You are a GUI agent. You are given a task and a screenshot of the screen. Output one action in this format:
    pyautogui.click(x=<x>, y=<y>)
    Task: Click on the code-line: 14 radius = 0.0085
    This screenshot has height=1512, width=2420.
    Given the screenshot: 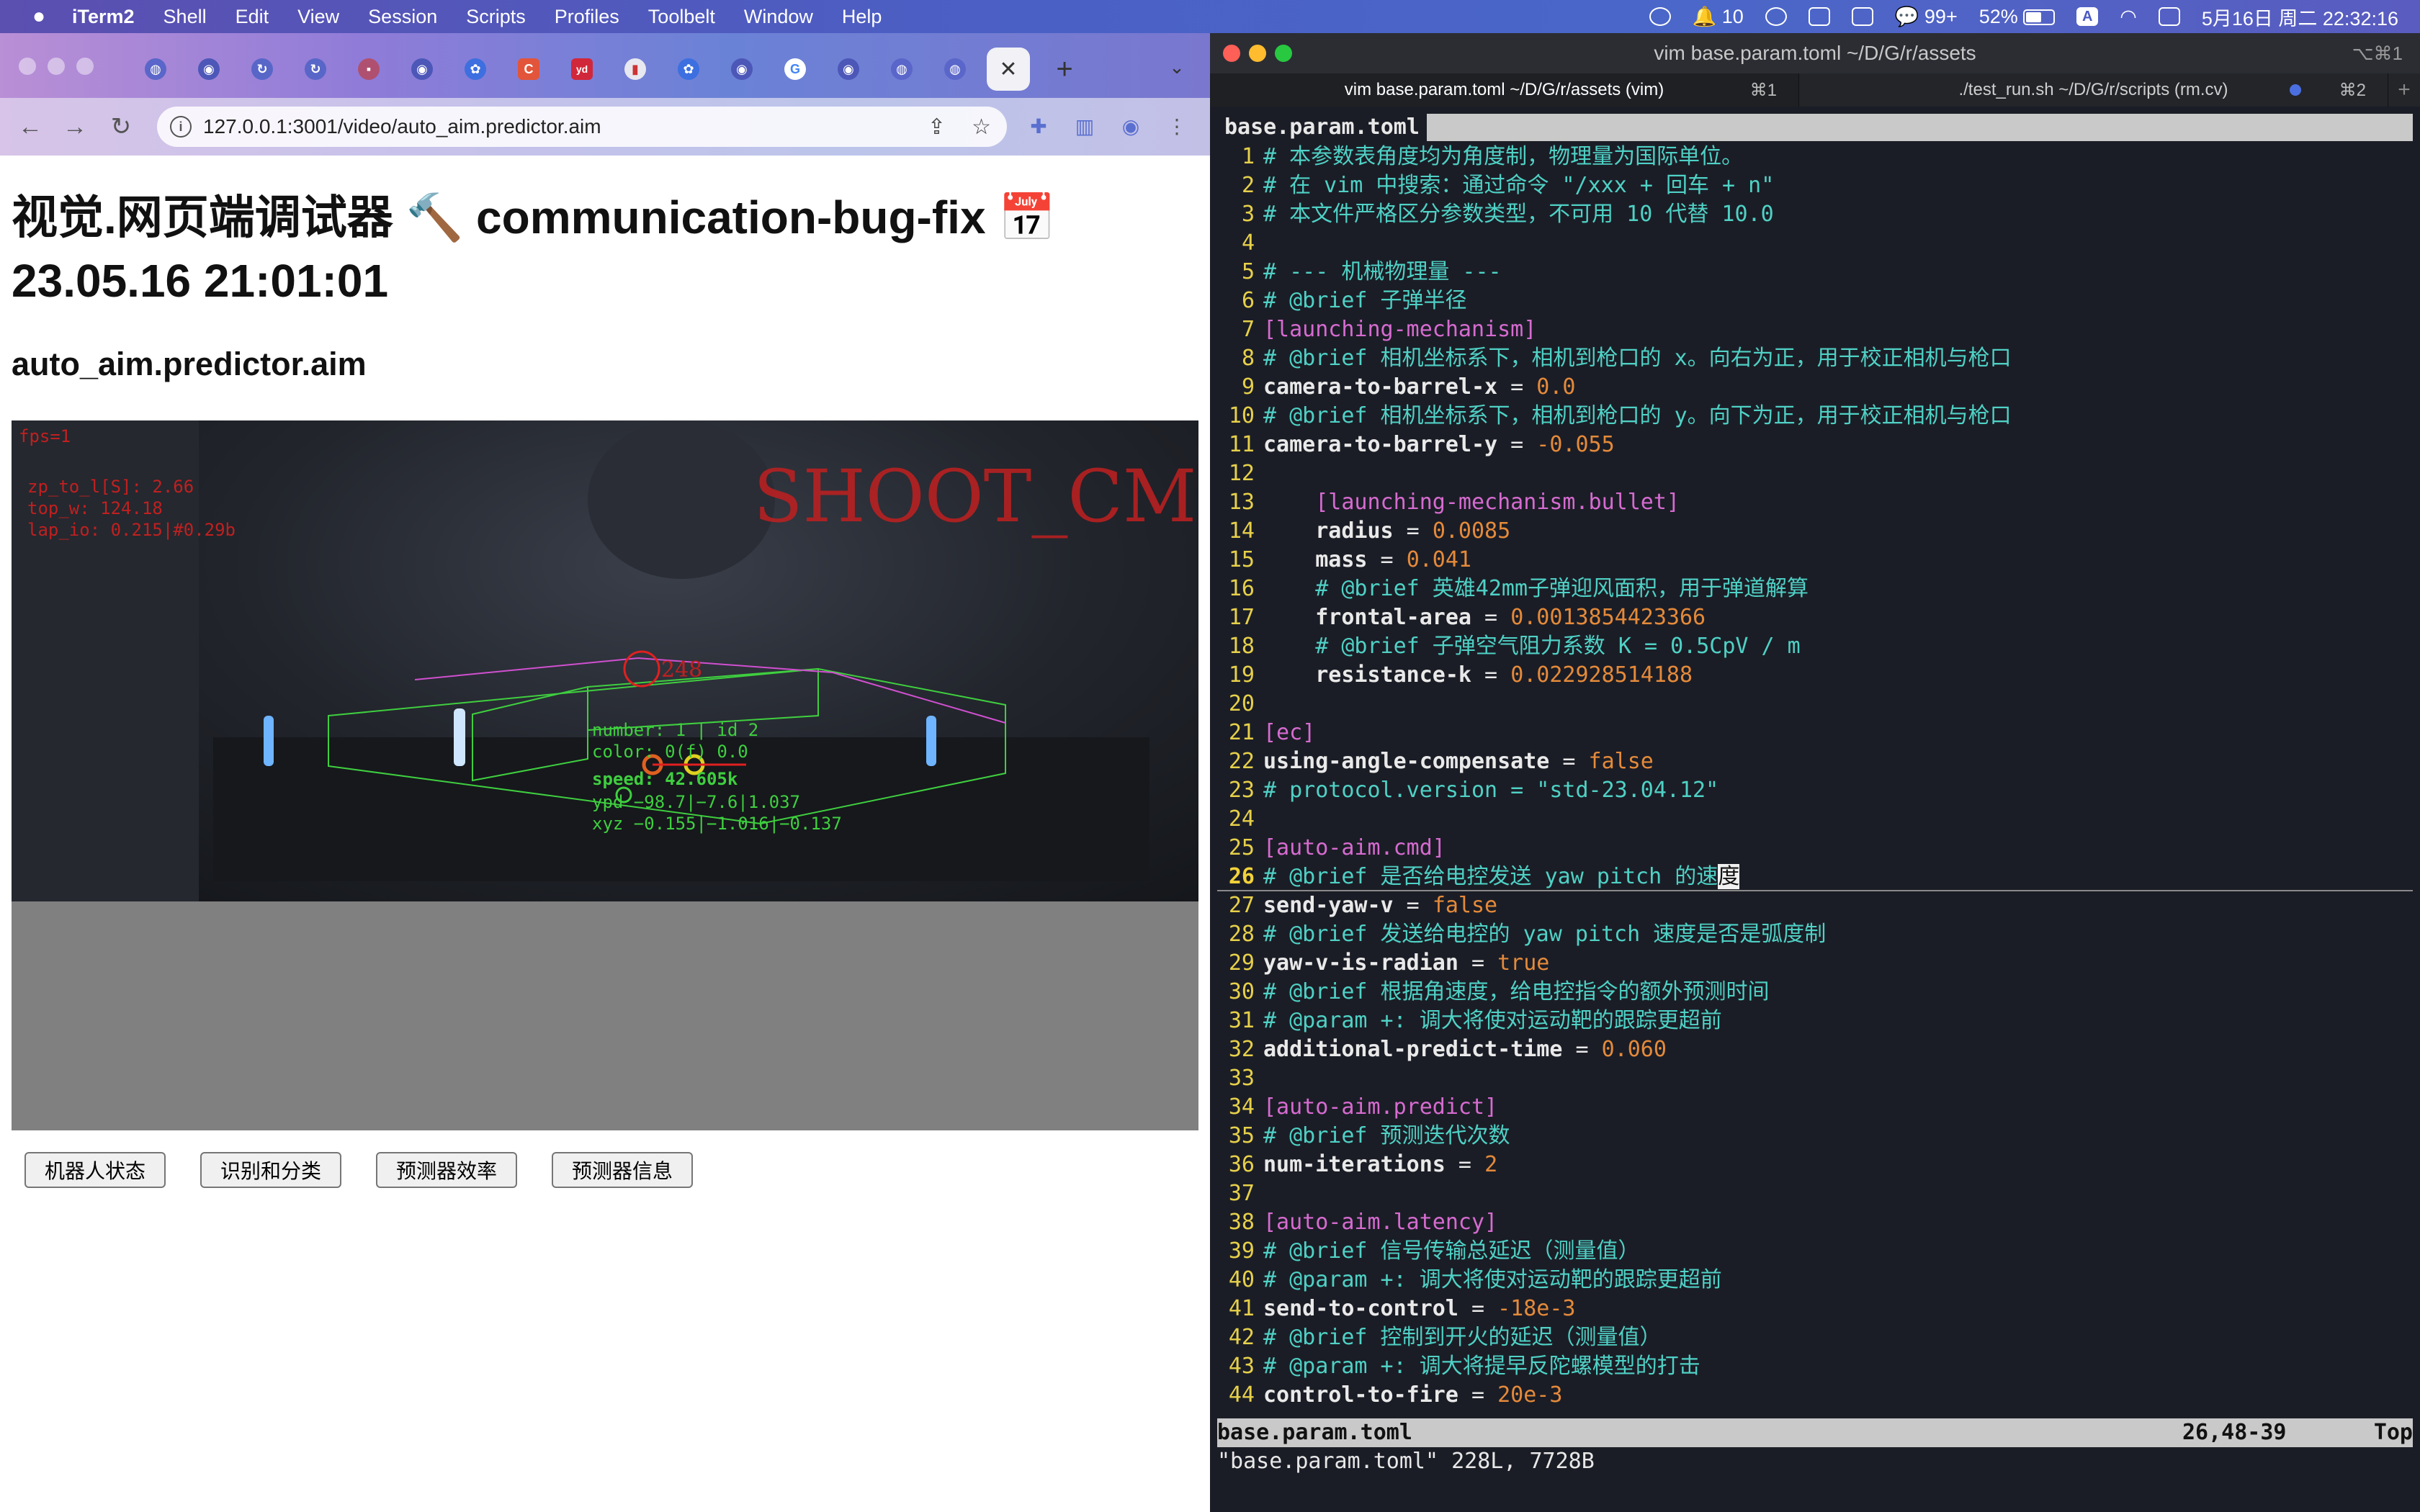 What is the action you would take?
    pyautogui.click(x=1815, y=531)
    